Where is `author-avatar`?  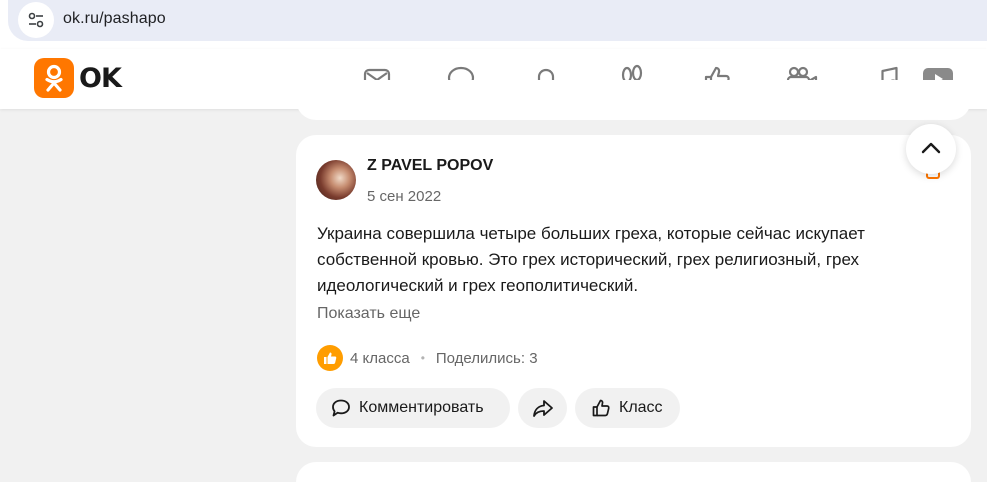 author-avatar is located at coordinates (336, 180).